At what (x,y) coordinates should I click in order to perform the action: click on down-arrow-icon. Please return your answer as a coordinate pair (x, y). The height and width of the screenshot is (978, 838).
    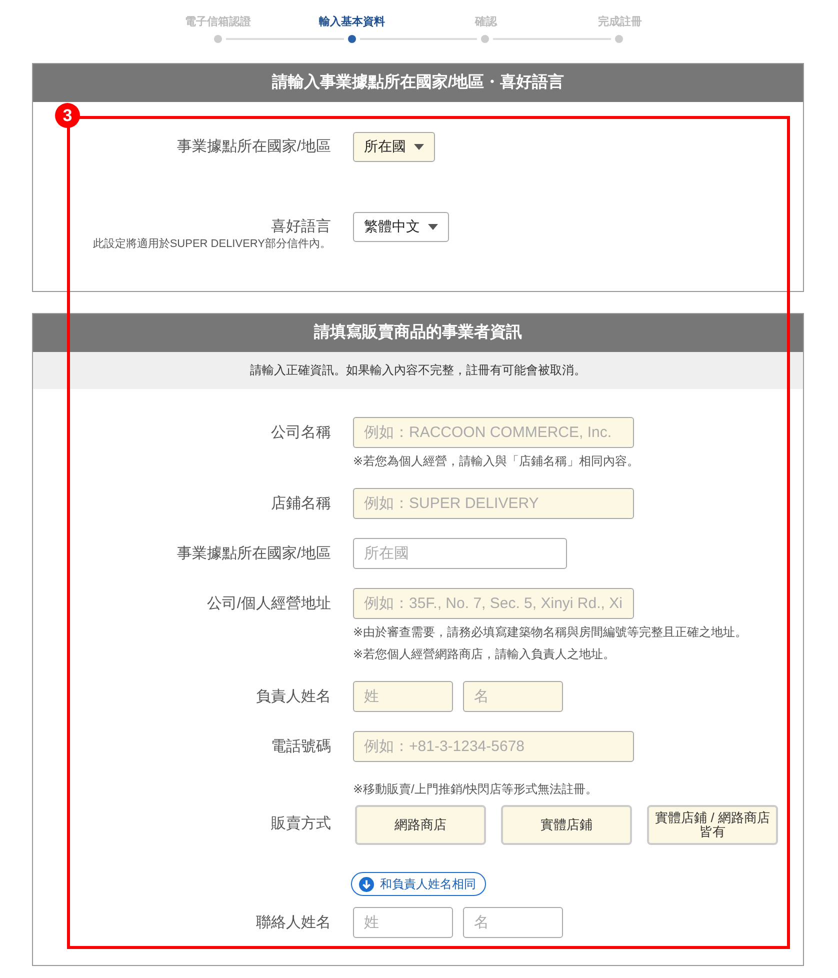
    Looking at the image, I should click on (366, 884).